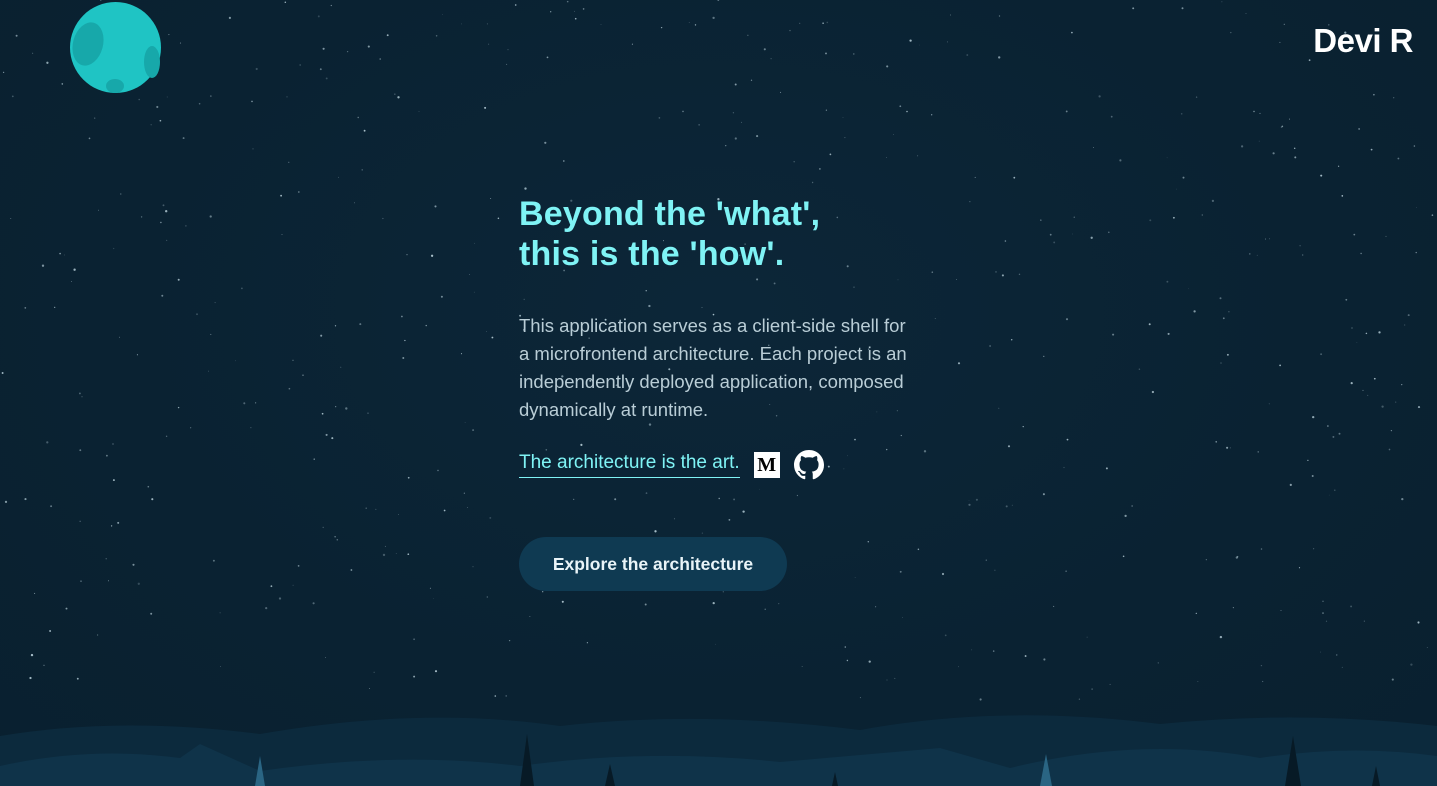 Image resolution: width=1437 pixels, height=786 pixels. What do you see at coordinates (115, 47) in the screenshot?
I see `moon-logo-icon` at bounding box center [115, 47].